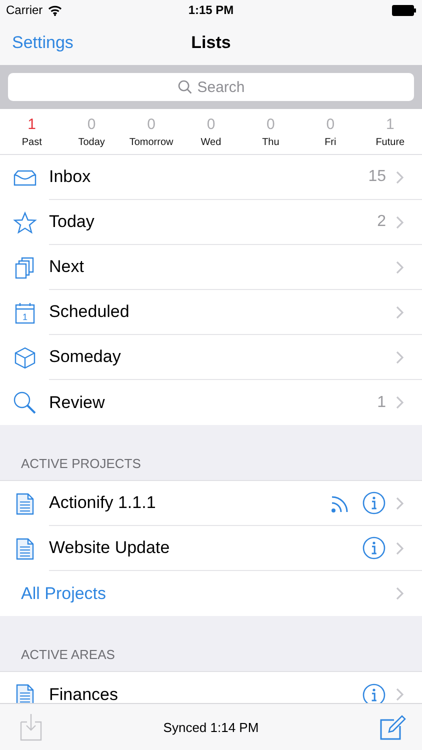 The image size is (422, 750). I want to click on list-label: Actionify 1.1.1, so click(103, 503).